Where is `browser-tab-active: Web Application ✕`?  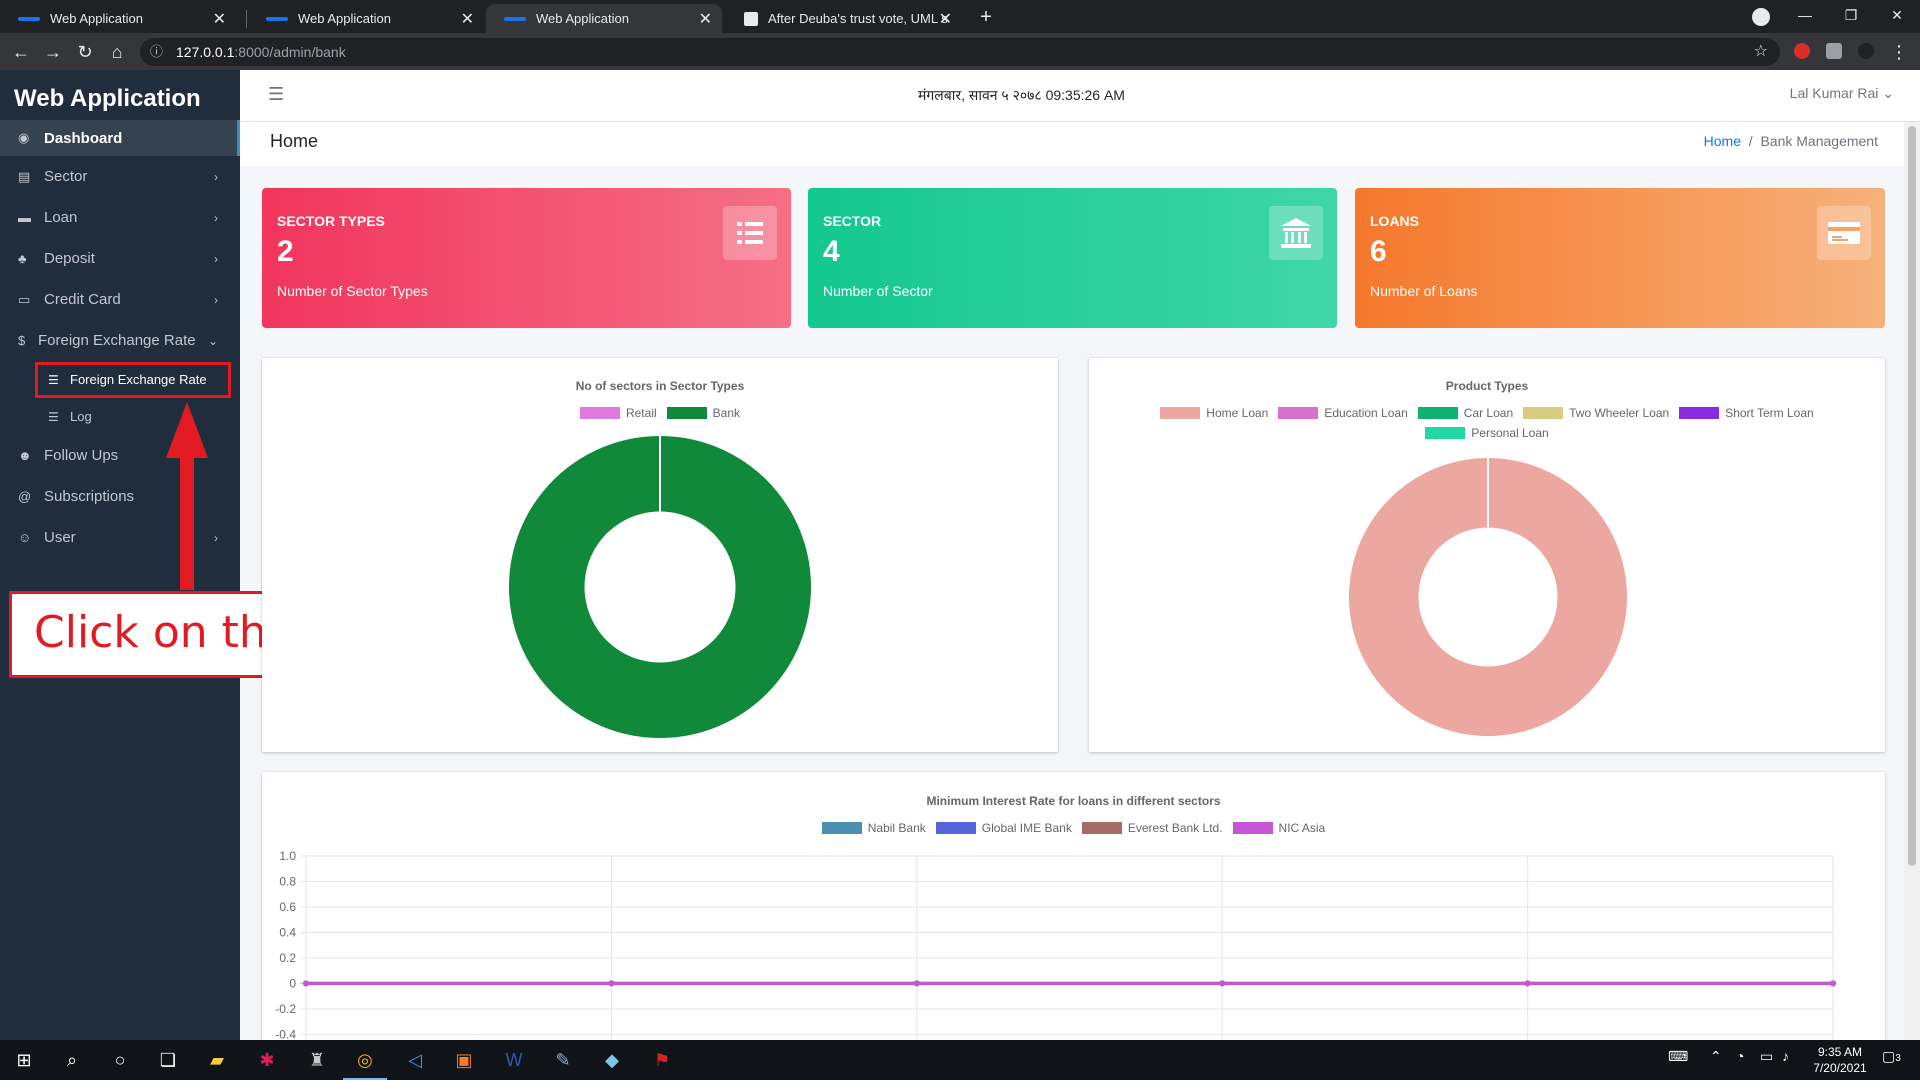
browser-tab-active: Web Application ✕ is located at coordinates (604, 18).